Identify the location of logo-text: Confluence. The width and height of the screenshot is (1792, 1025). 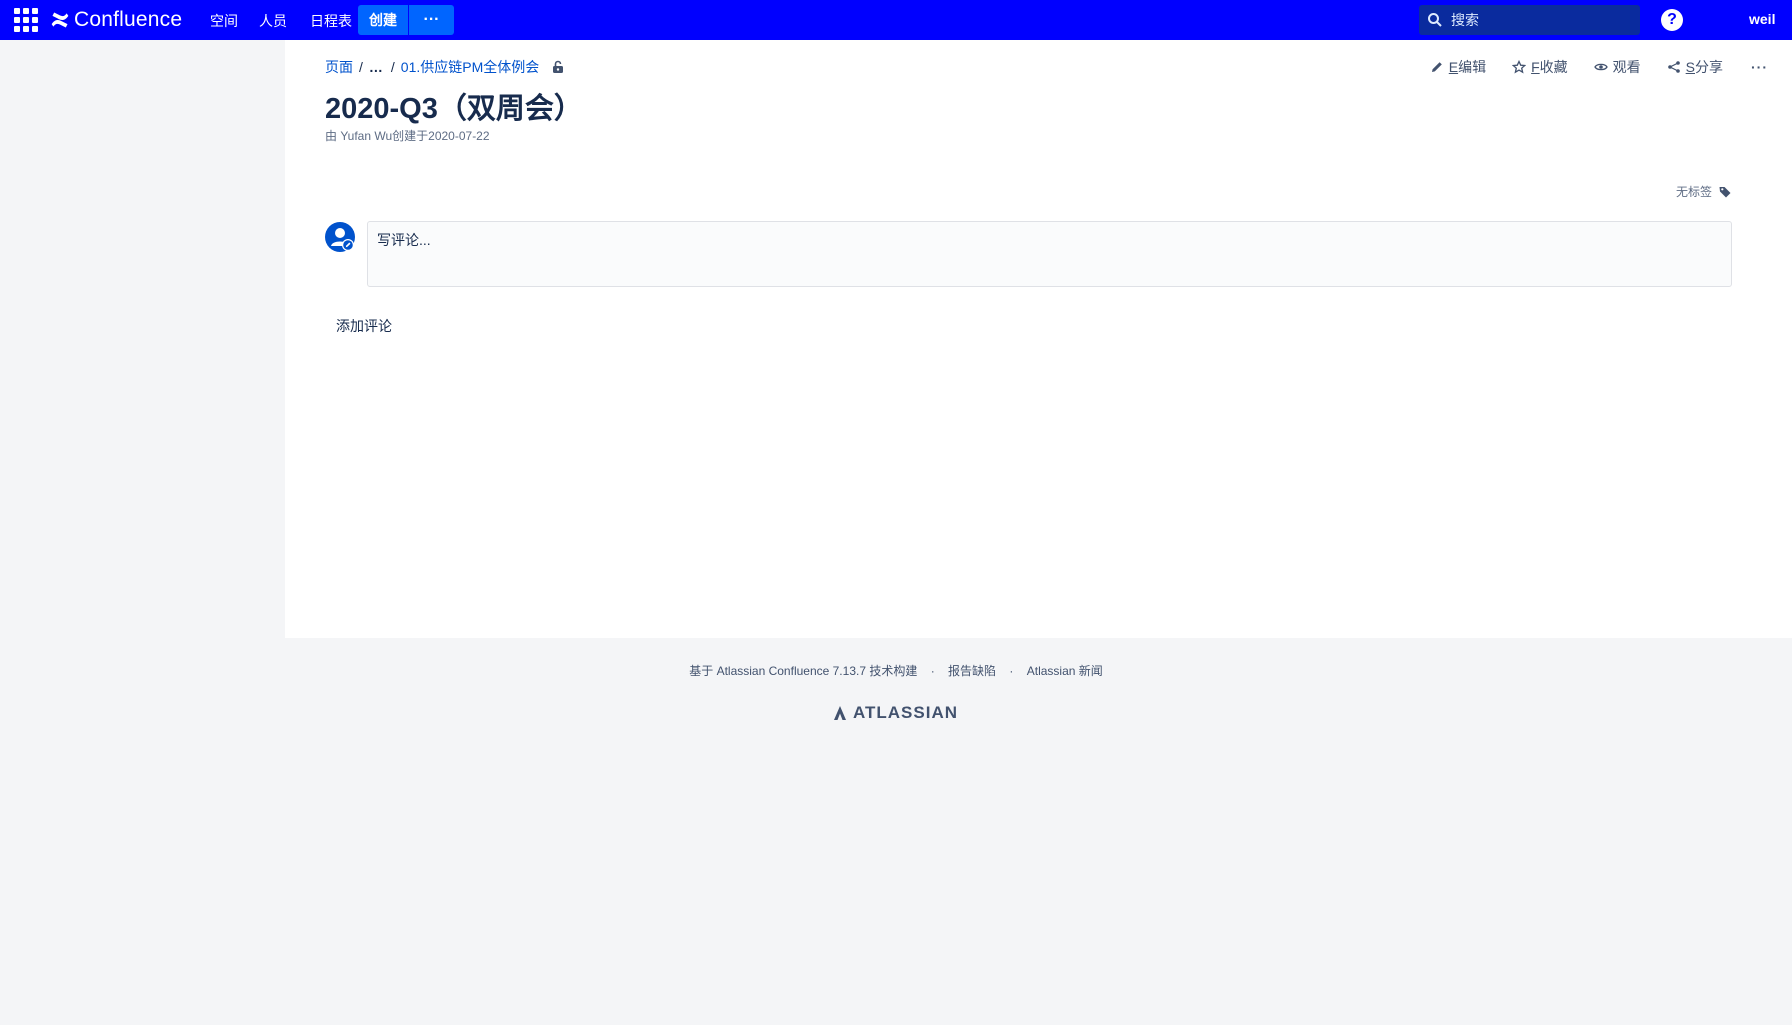
(128, 19).